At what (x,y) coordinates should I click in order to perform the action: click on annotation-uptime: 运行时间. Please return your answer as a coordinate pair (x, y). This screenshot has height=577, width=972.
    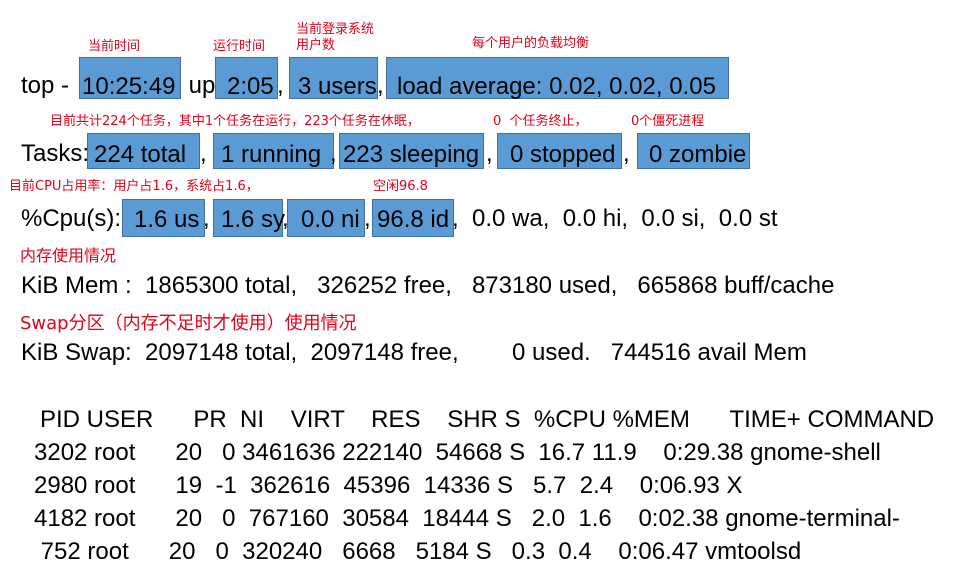
    Looking at the image, I should click on (239, 46).